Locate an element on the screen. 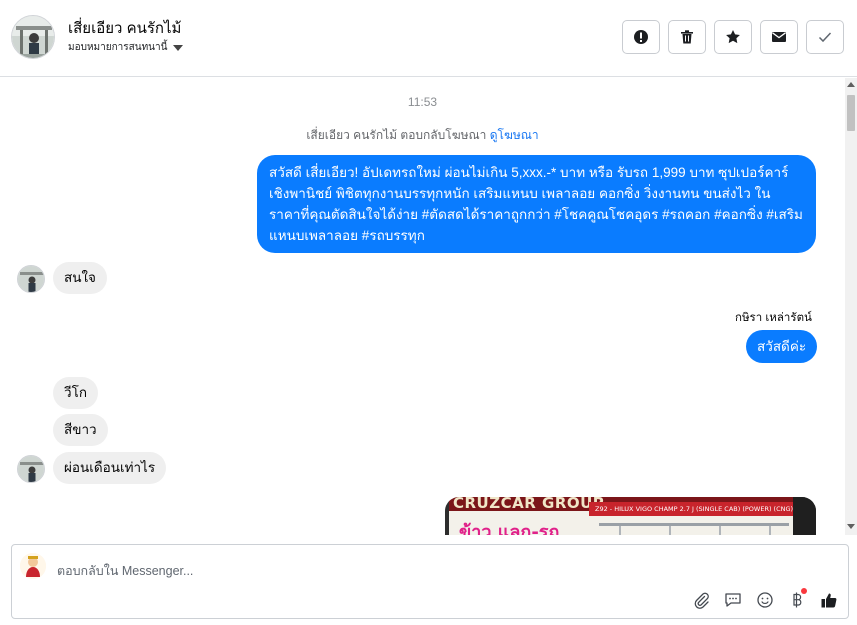  incoming-message: ผ่อนเดือนเท่าไร is located at coordinates (110, 468).